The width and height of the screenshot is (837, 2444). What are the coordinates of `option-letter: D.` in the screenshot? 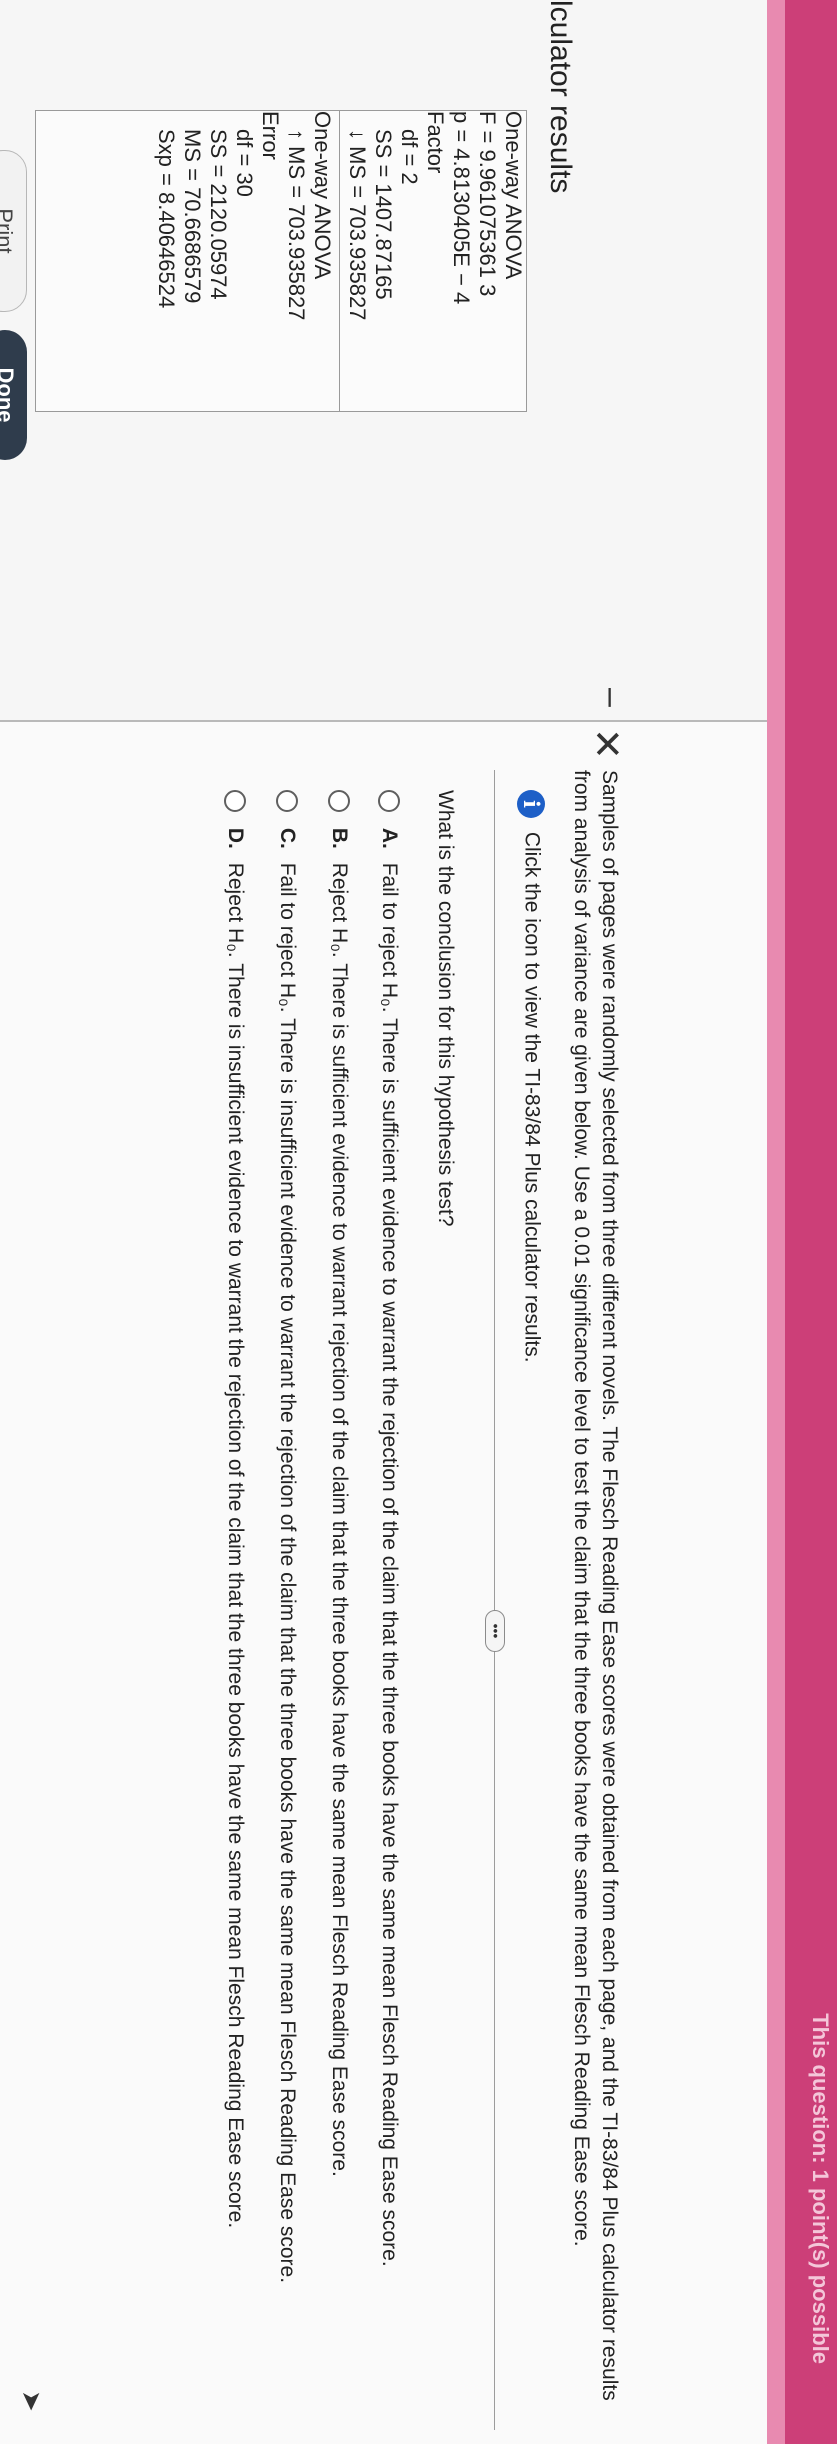 It's located at (235, 838).